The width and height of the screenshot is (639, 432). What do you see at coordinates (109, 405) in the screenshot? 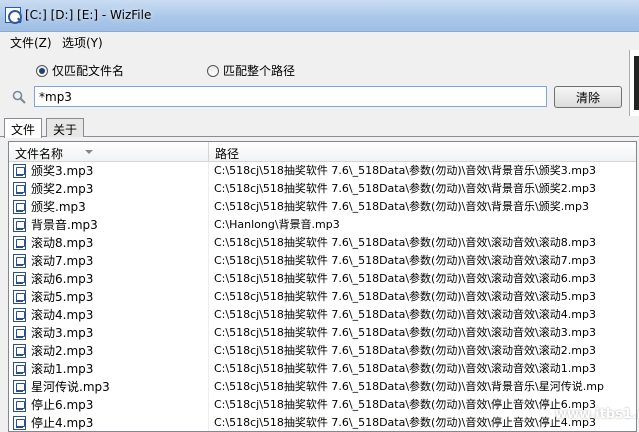
I see `file-name-cell: 停止6.mp3` at bounding box center [109, 405].